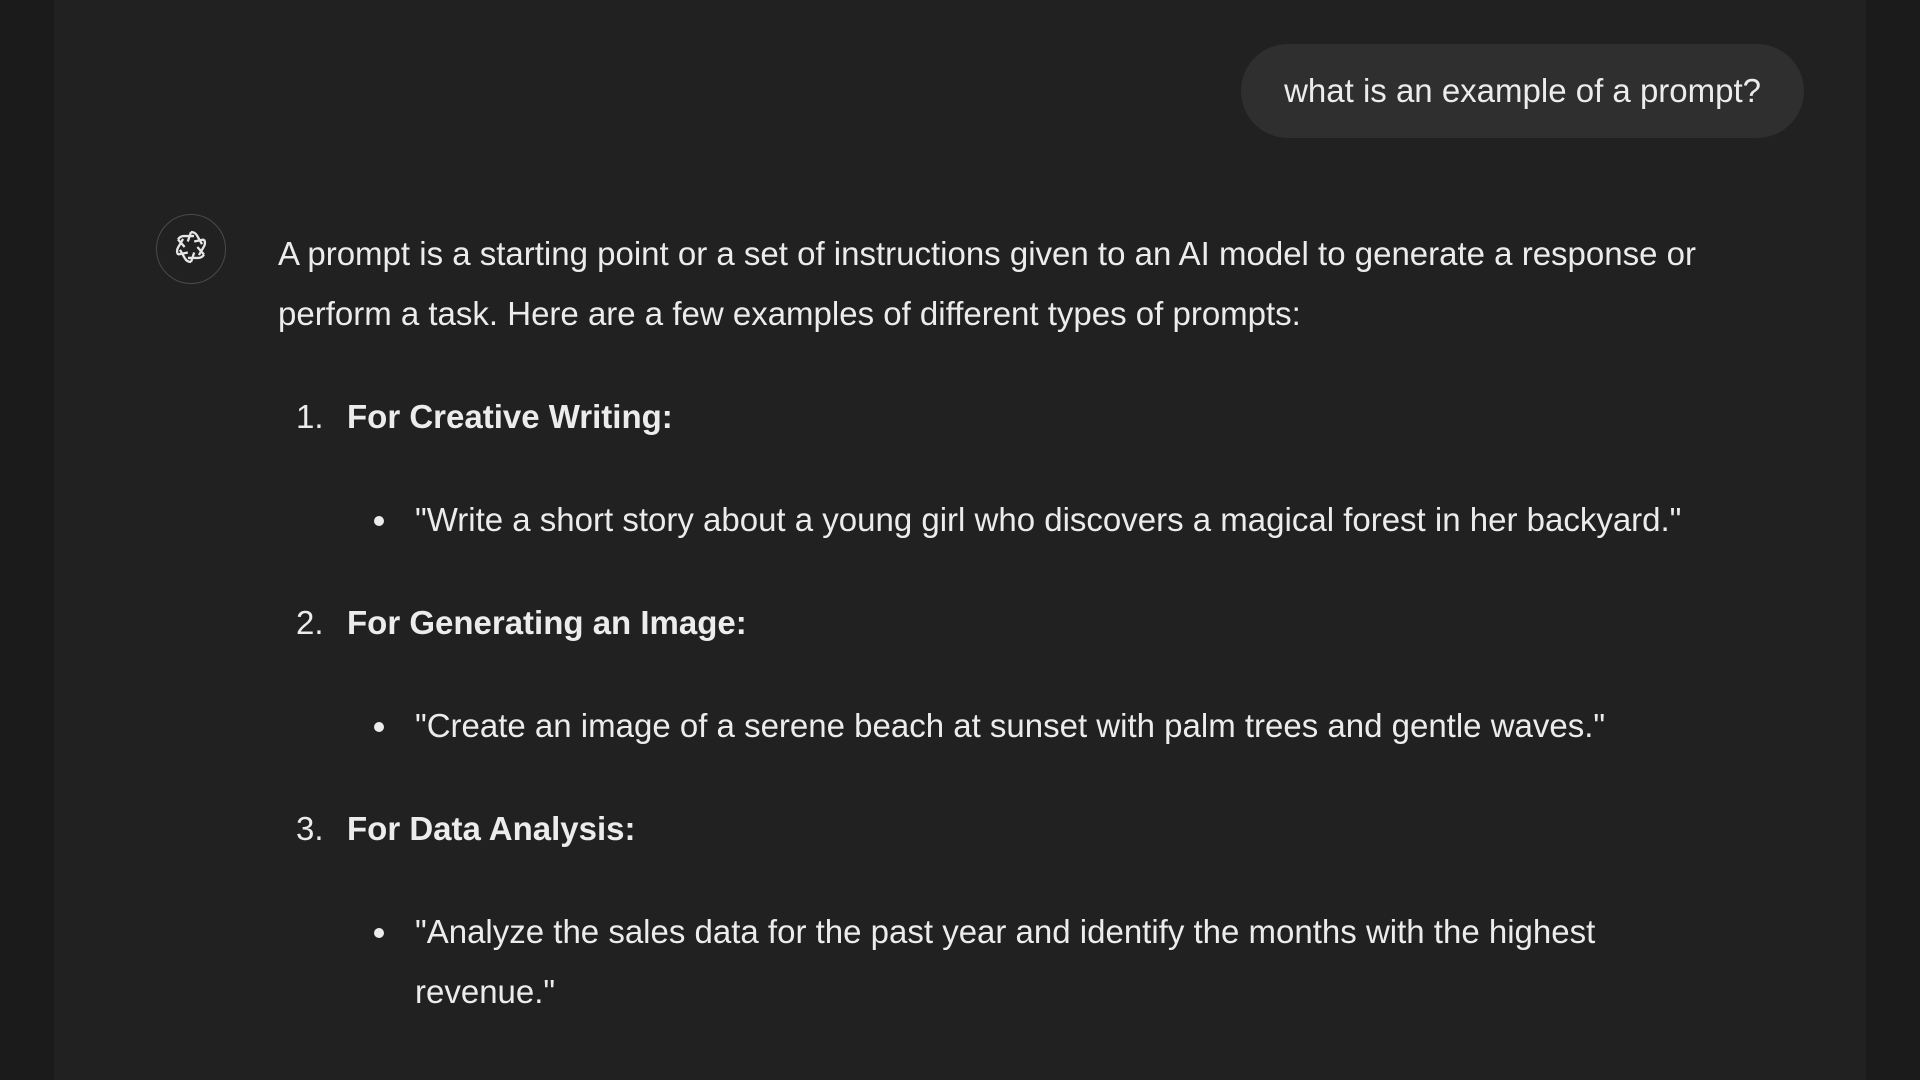  What do you see at coordinates (1043, 829) in the screenshot?
I see `list-item-heading: 3. For Data Analysis:` at bounding box center [1043, 829].